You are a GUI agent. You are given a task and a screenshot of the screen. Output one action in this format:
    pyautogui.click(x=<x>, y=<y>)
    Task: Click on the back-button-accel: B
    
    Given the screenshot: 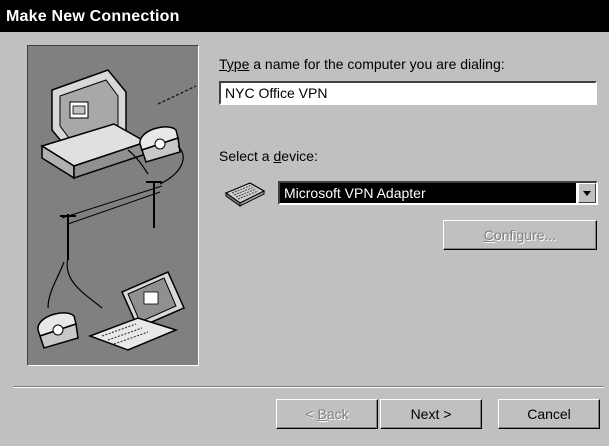 What is the action you would take?
    pyautogui.click(x=322, y=413)
    